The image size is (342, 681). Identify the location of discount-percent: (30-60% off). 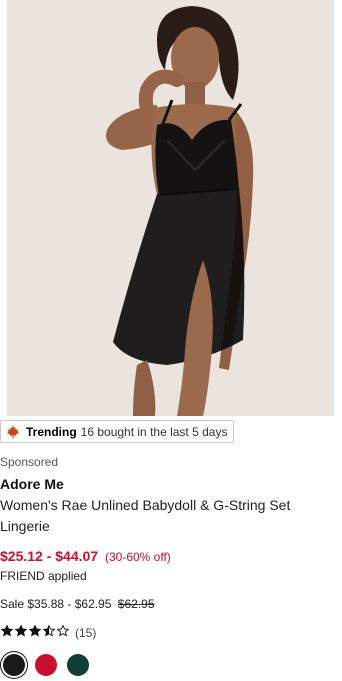
(137, 557).